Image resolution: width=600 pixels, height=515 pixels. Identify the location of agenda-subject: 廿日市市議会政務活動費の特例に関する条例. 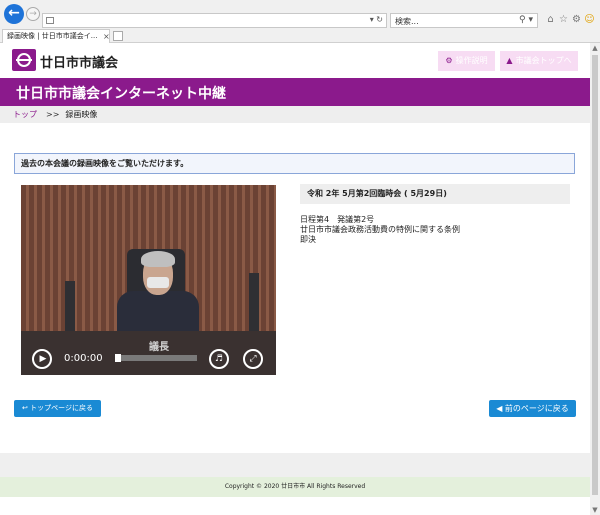
(380, 229).